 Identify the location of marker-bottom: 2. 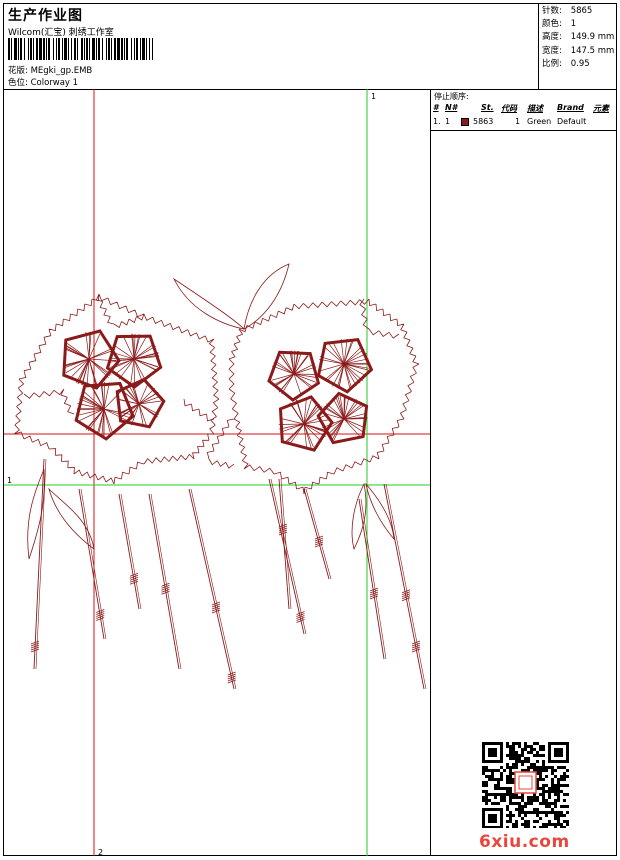
(100, 852).